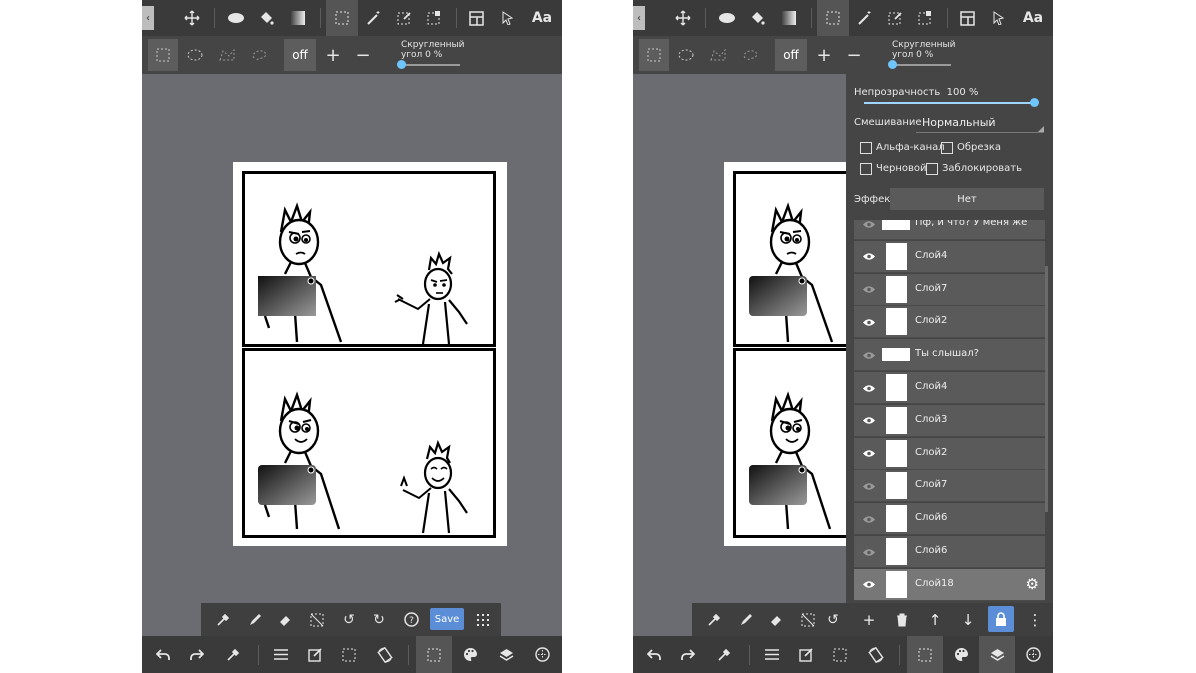 The height and width of the screenshot is (673, 1196). I want to click on effect-button: Нет, so click(967, 199).